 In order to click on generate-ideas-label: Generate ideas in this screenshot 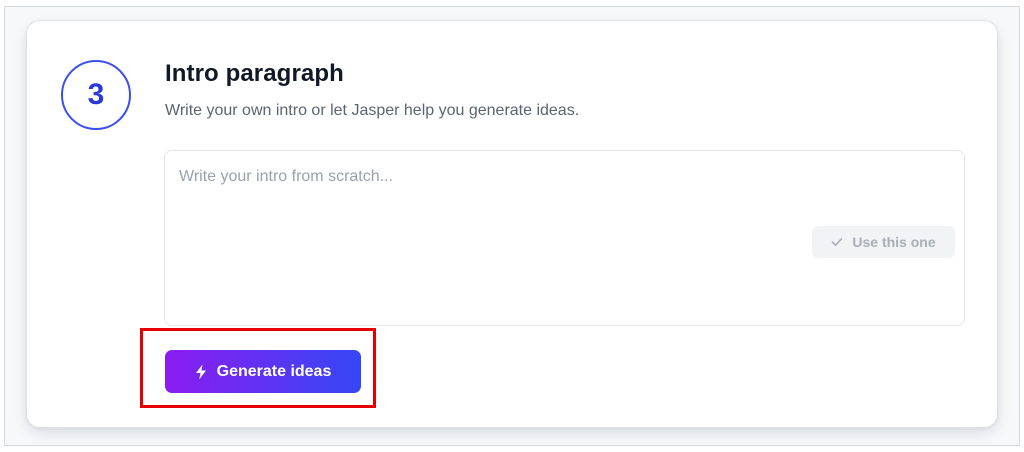, I will do `click(274, 371)`.